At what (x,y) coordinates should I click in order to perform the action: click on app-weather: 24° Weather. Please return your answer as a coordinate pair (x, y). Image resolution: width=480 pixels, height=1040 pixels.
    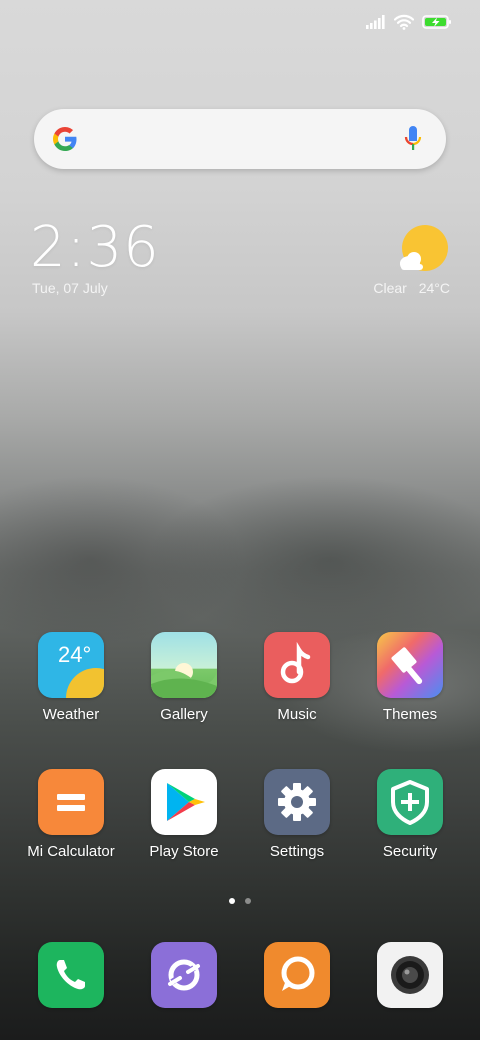
    Looking at the image, I should click on (71, 677).